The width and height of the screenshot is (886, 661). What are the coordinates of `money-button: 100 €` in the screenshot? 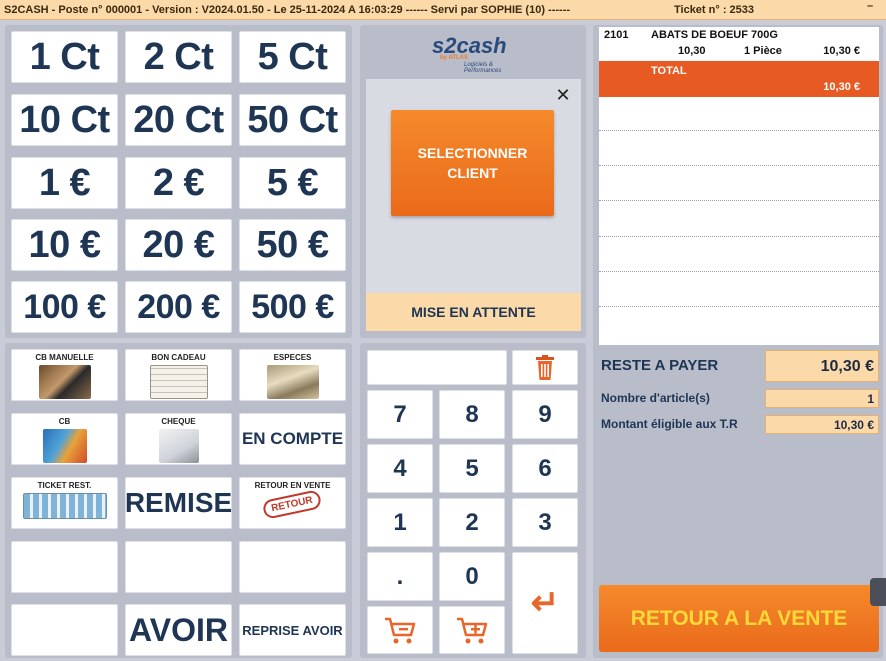 It's located at (64, 307).